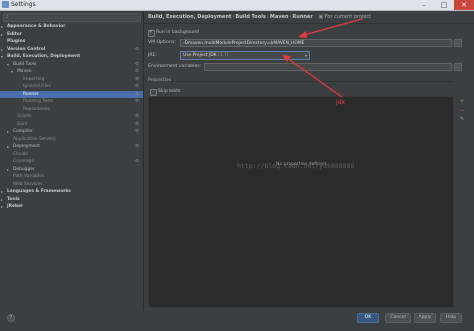 The width and height of the screenshot is (474, 331). What do you see at coordinates (11, 318) in the screenshot?
I see `help-circle-icon: ?` at bounding box center [11, 318].